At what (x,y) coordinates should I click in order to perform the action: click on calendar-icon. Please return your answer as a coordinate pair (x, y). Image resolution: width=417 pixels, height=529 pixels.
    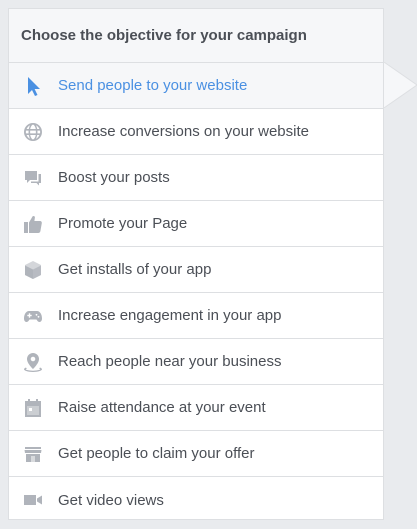
    Looking at the image, I should click on (33, 408).